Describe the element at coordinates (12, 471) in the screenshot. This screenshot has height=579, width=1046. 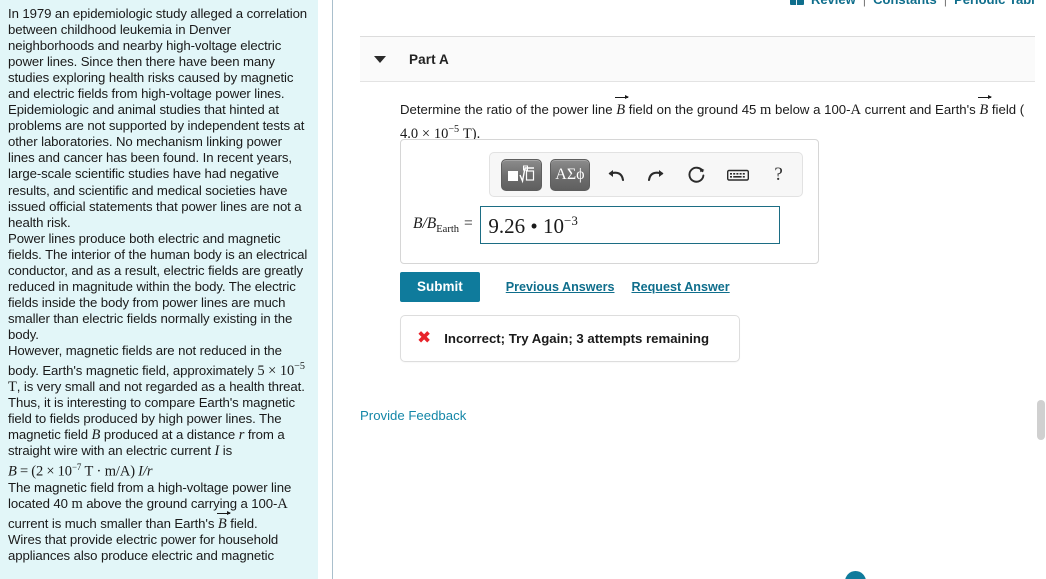
I see `equation-lhs: B` at that location.